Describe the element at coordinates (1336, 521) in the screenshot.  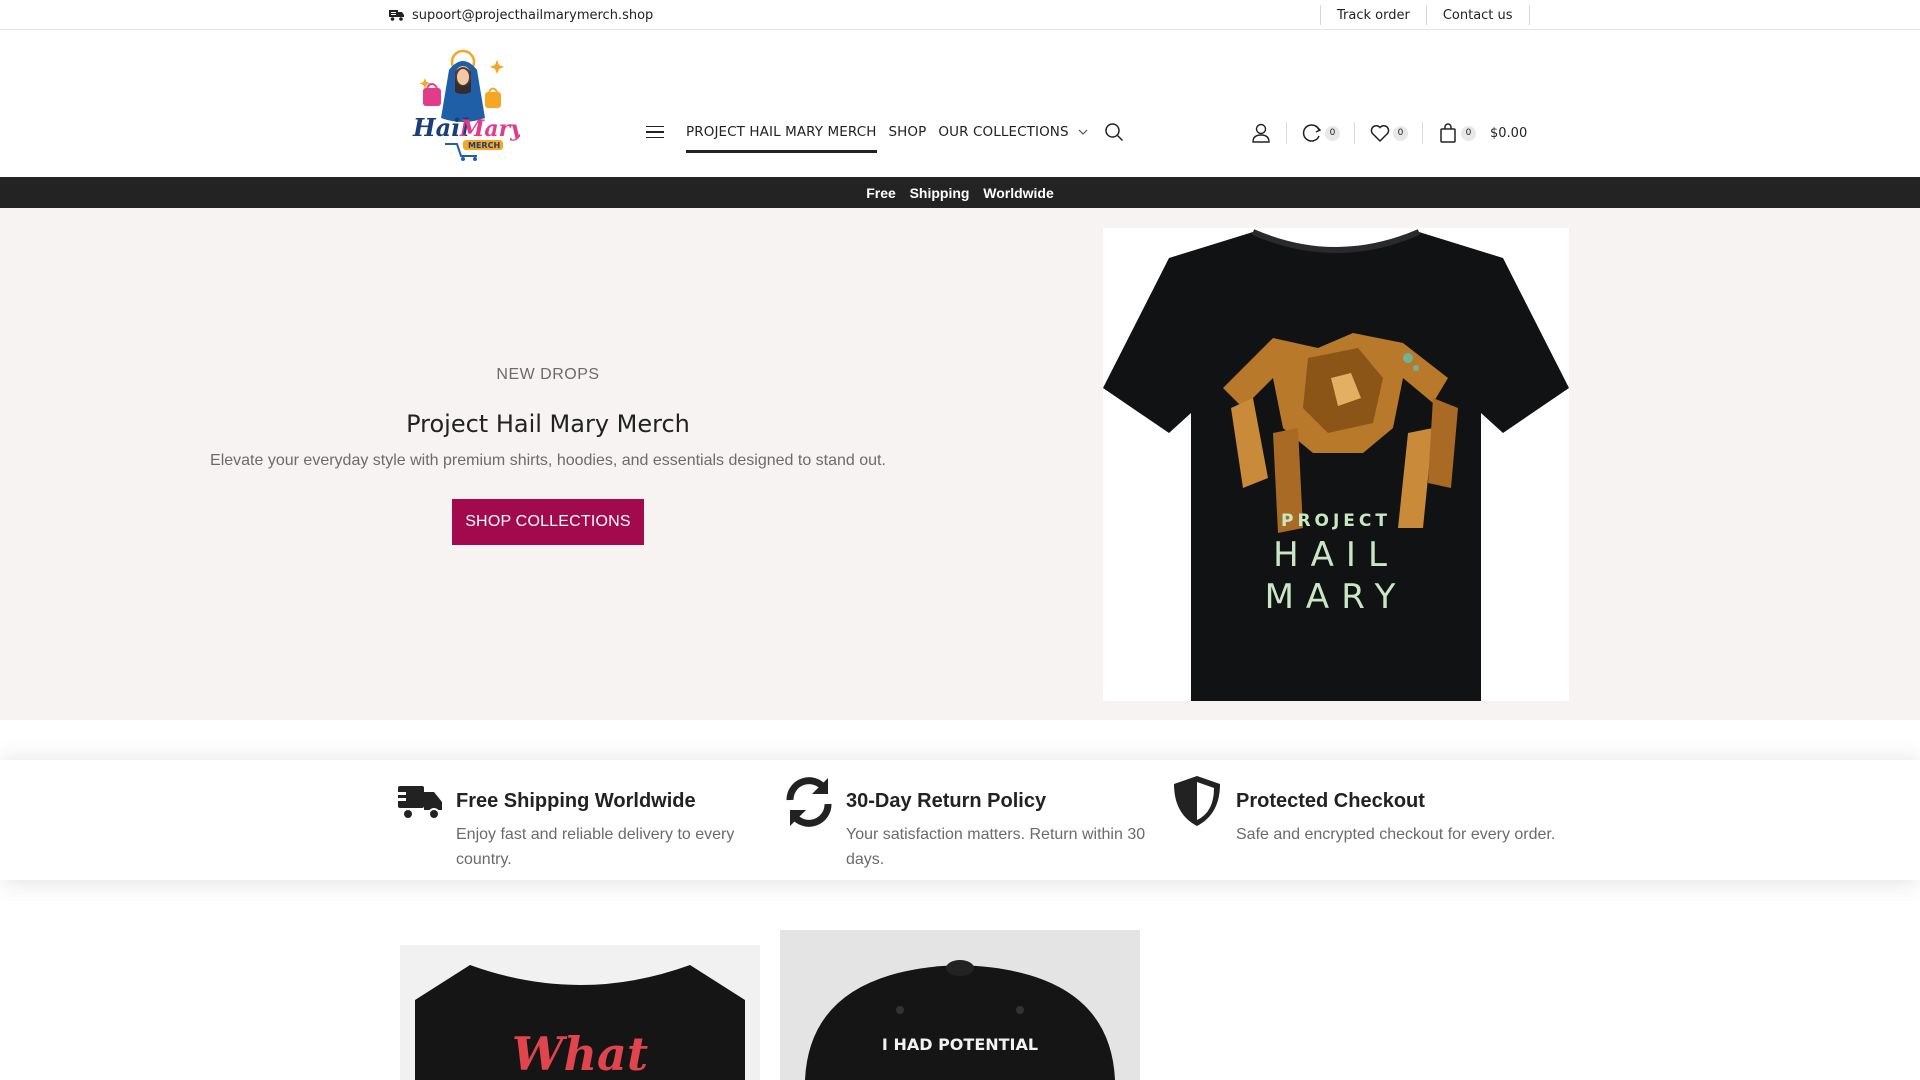
I see `tshirt-text-project: PROJECT` at that location.